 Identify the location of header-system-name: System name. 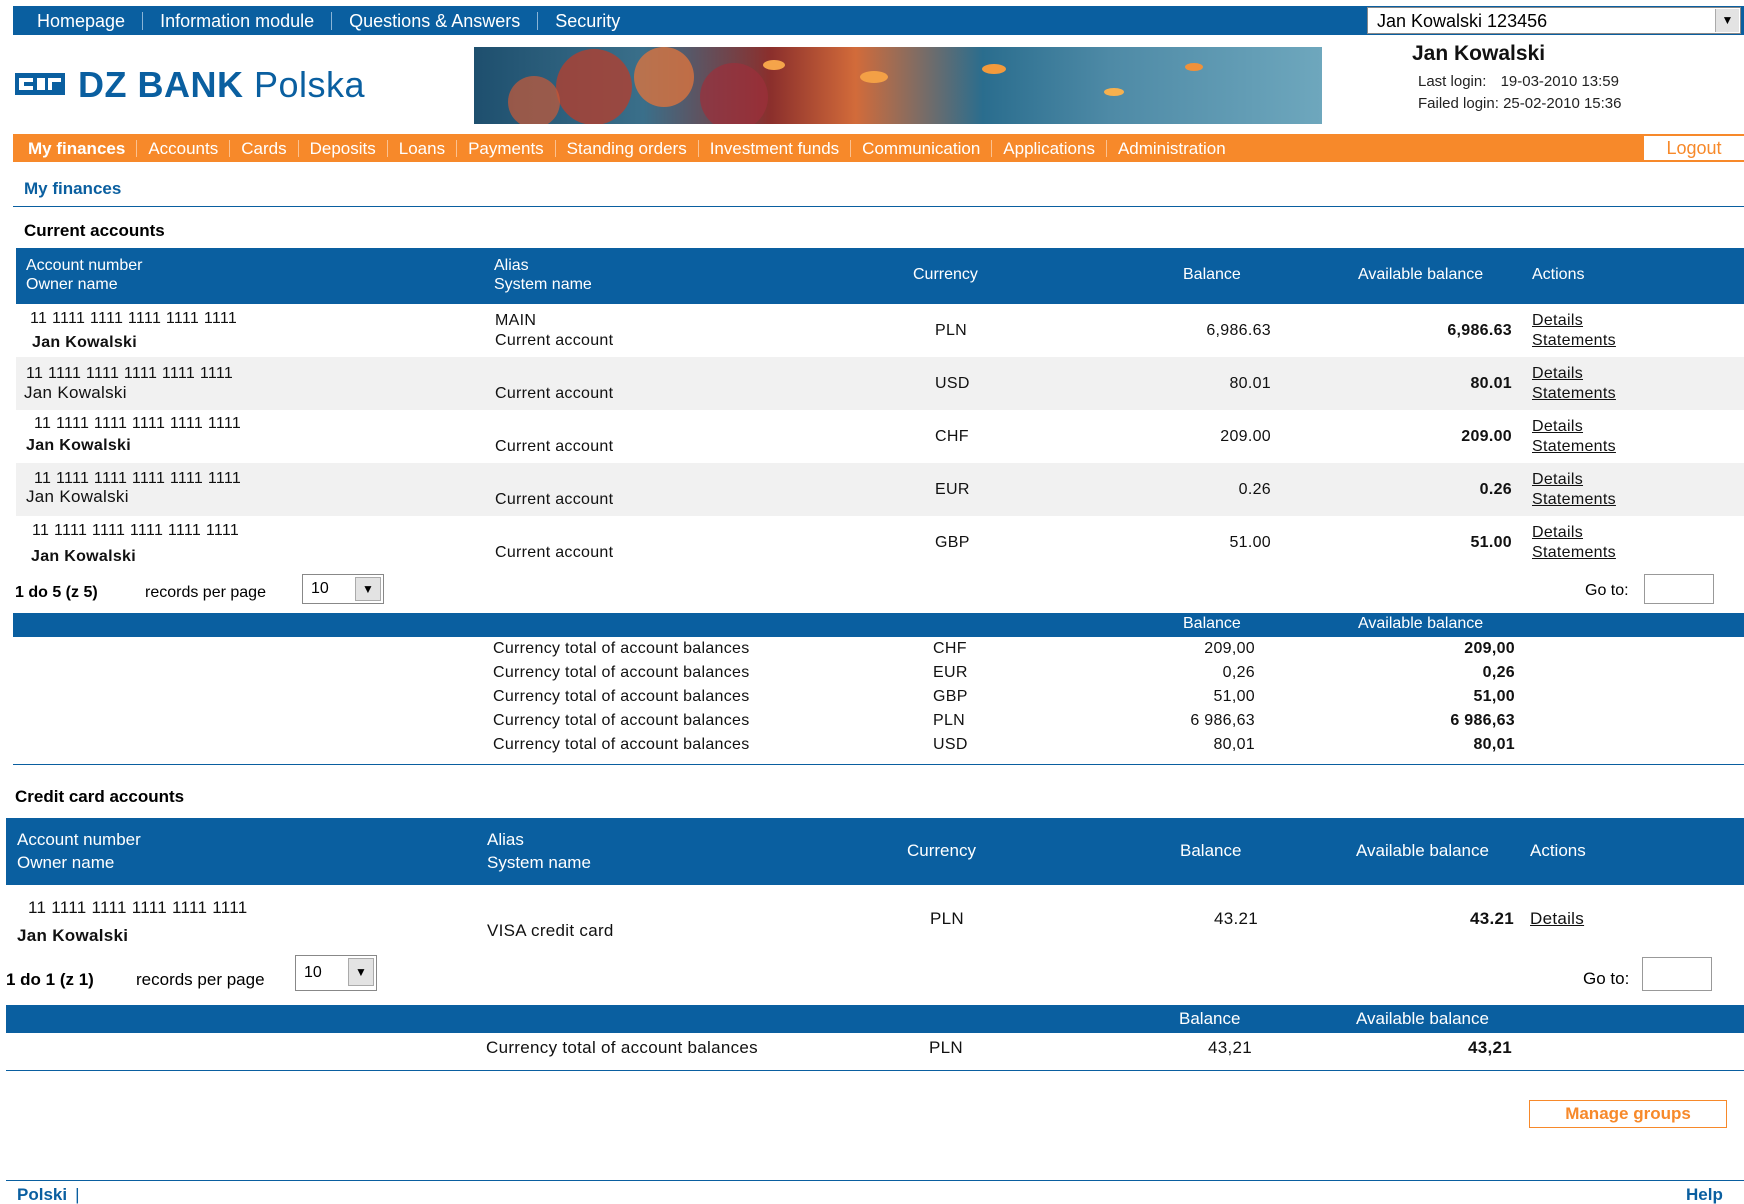
(543, 284).